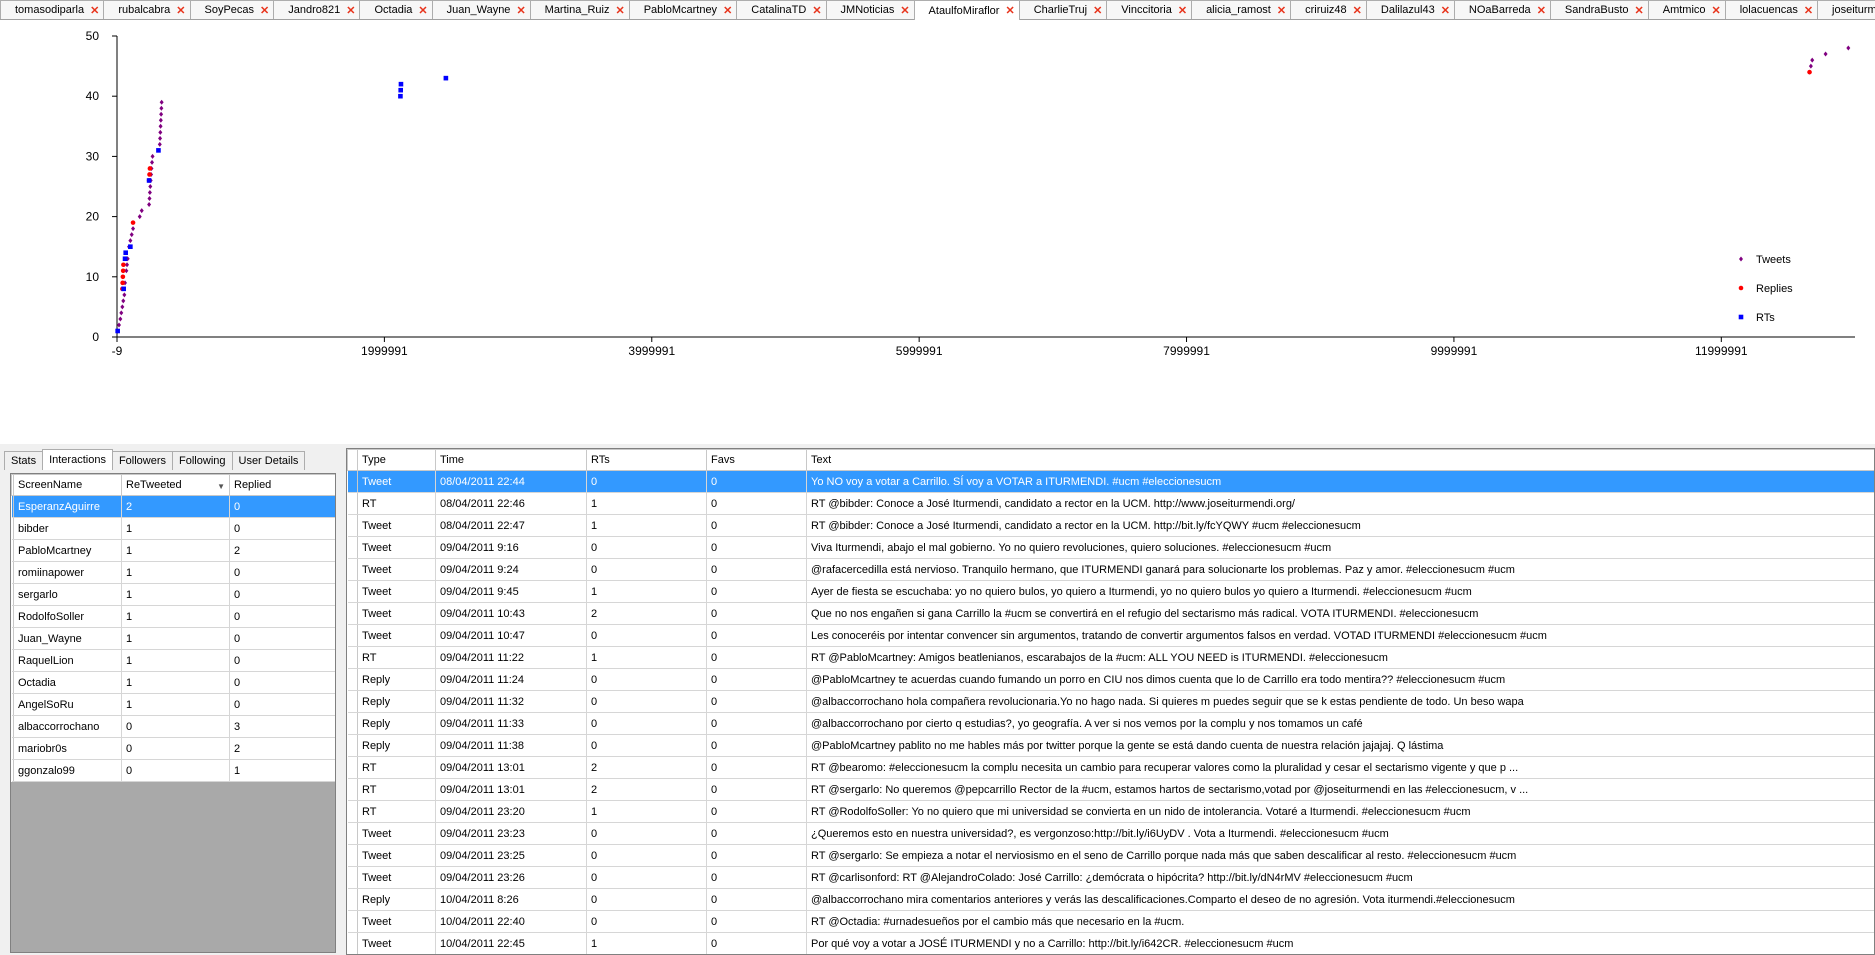 This screenshot has height=955, width=1875. I want to click on cell-type: RT, so click(396, 811).